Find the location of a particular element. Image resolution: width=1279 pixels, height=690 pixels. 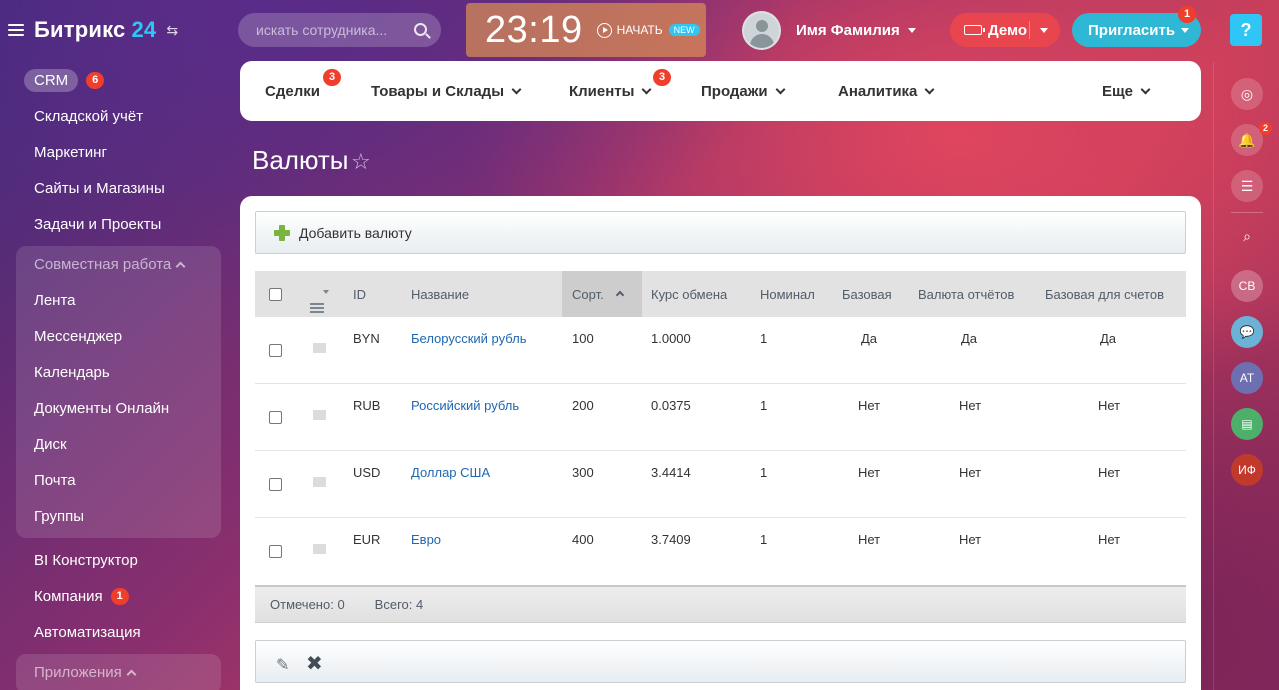

search-input is located at coordinates (331, 30).